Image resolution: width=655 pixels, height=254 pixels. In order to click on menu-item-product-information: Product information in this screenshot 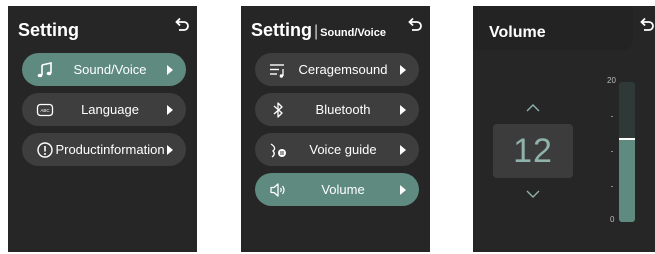, I will do `click(104, 149)`.